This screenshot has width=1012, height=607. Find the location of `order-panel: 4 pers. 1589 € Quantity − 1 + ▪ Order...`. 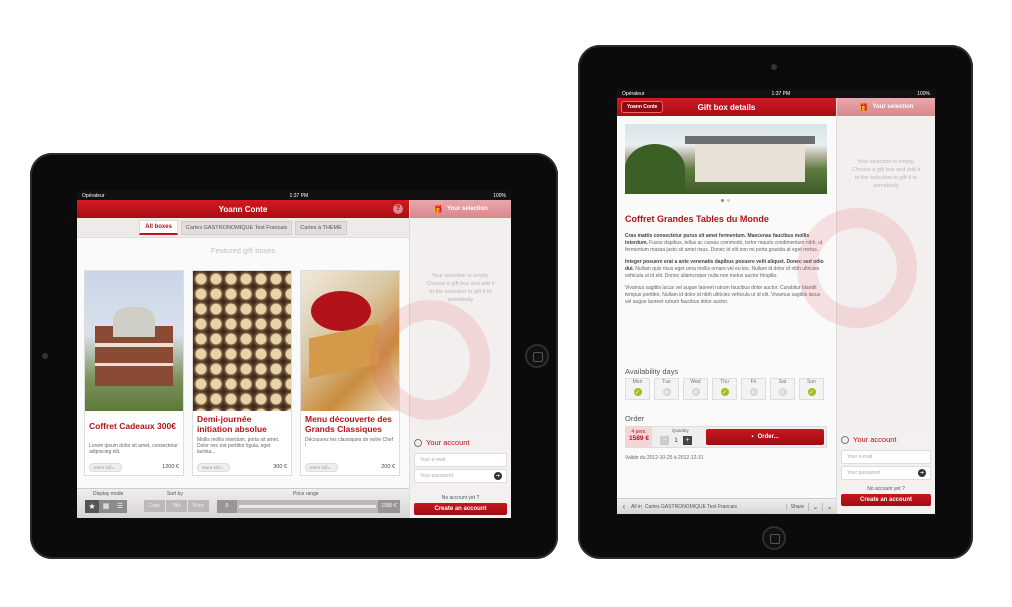

order-panel: 4 pers. 1589 € Quantity − 1 + ▪ Order... is located at coordinates (726, 437).